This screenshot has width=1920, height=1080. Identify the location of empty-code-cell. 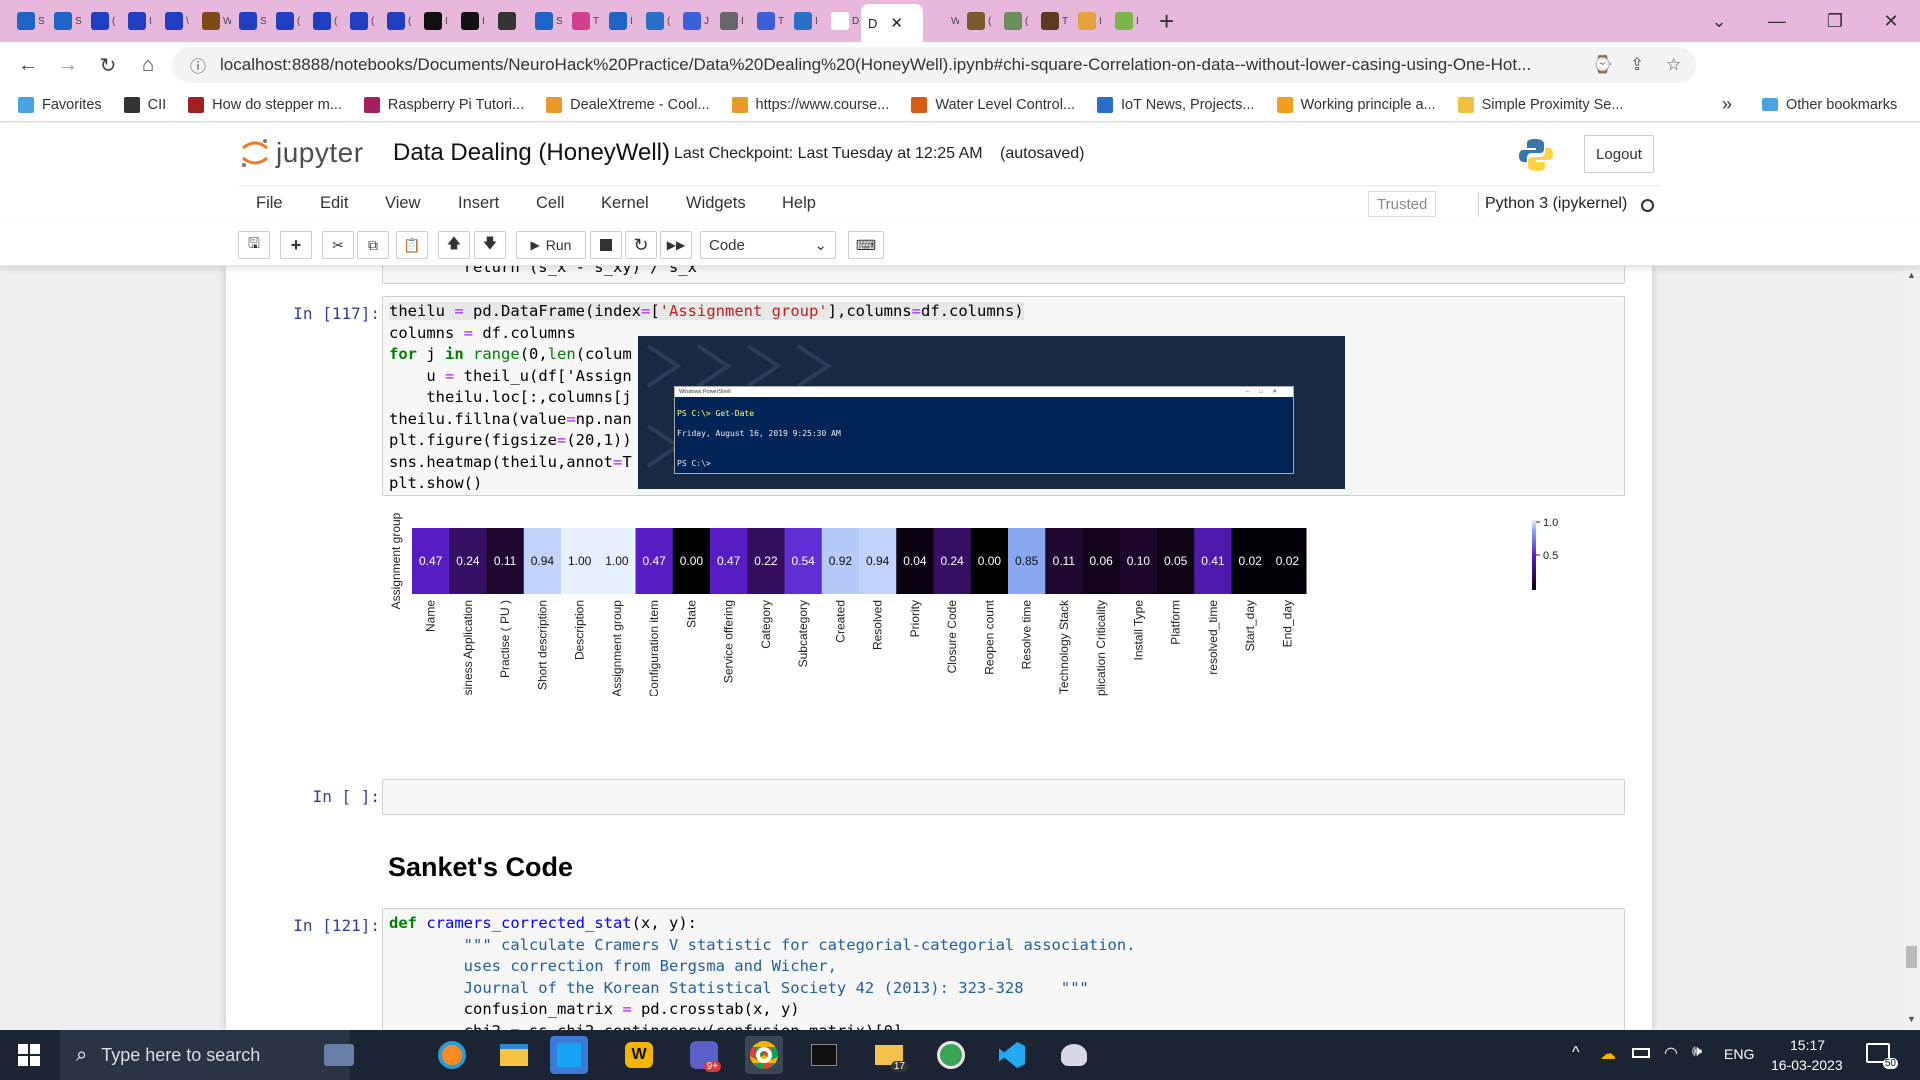
(1003, 797).